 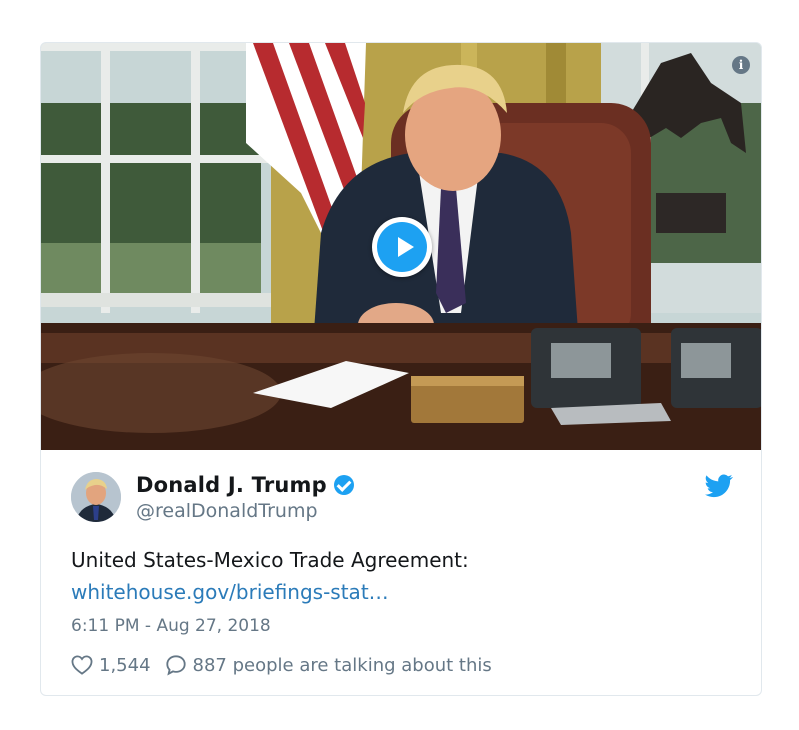 I want to click on play-icon, so click(x=402, y=247).